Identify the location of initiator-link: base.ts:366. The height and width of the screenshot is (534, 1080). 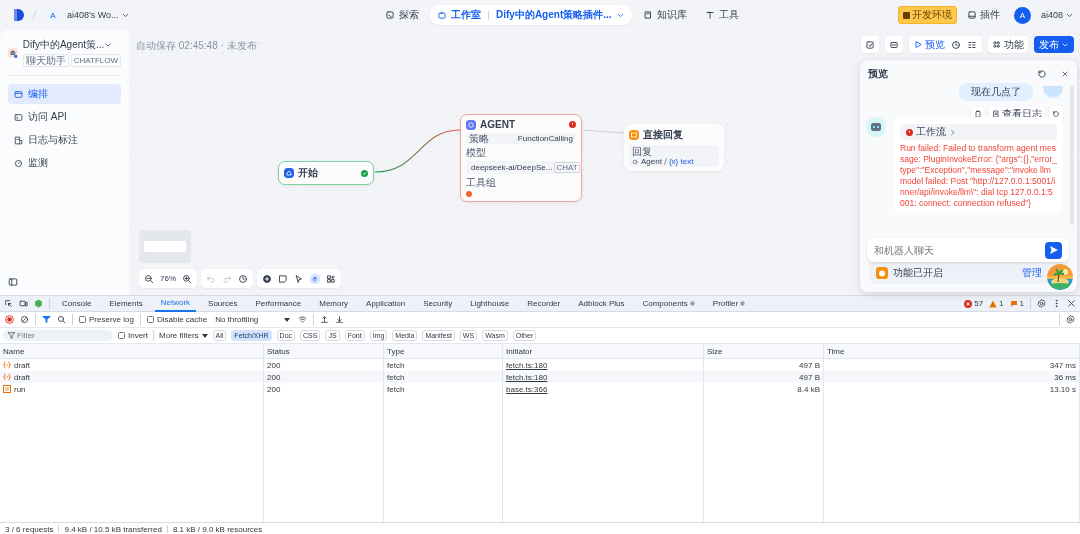
(603, 389).